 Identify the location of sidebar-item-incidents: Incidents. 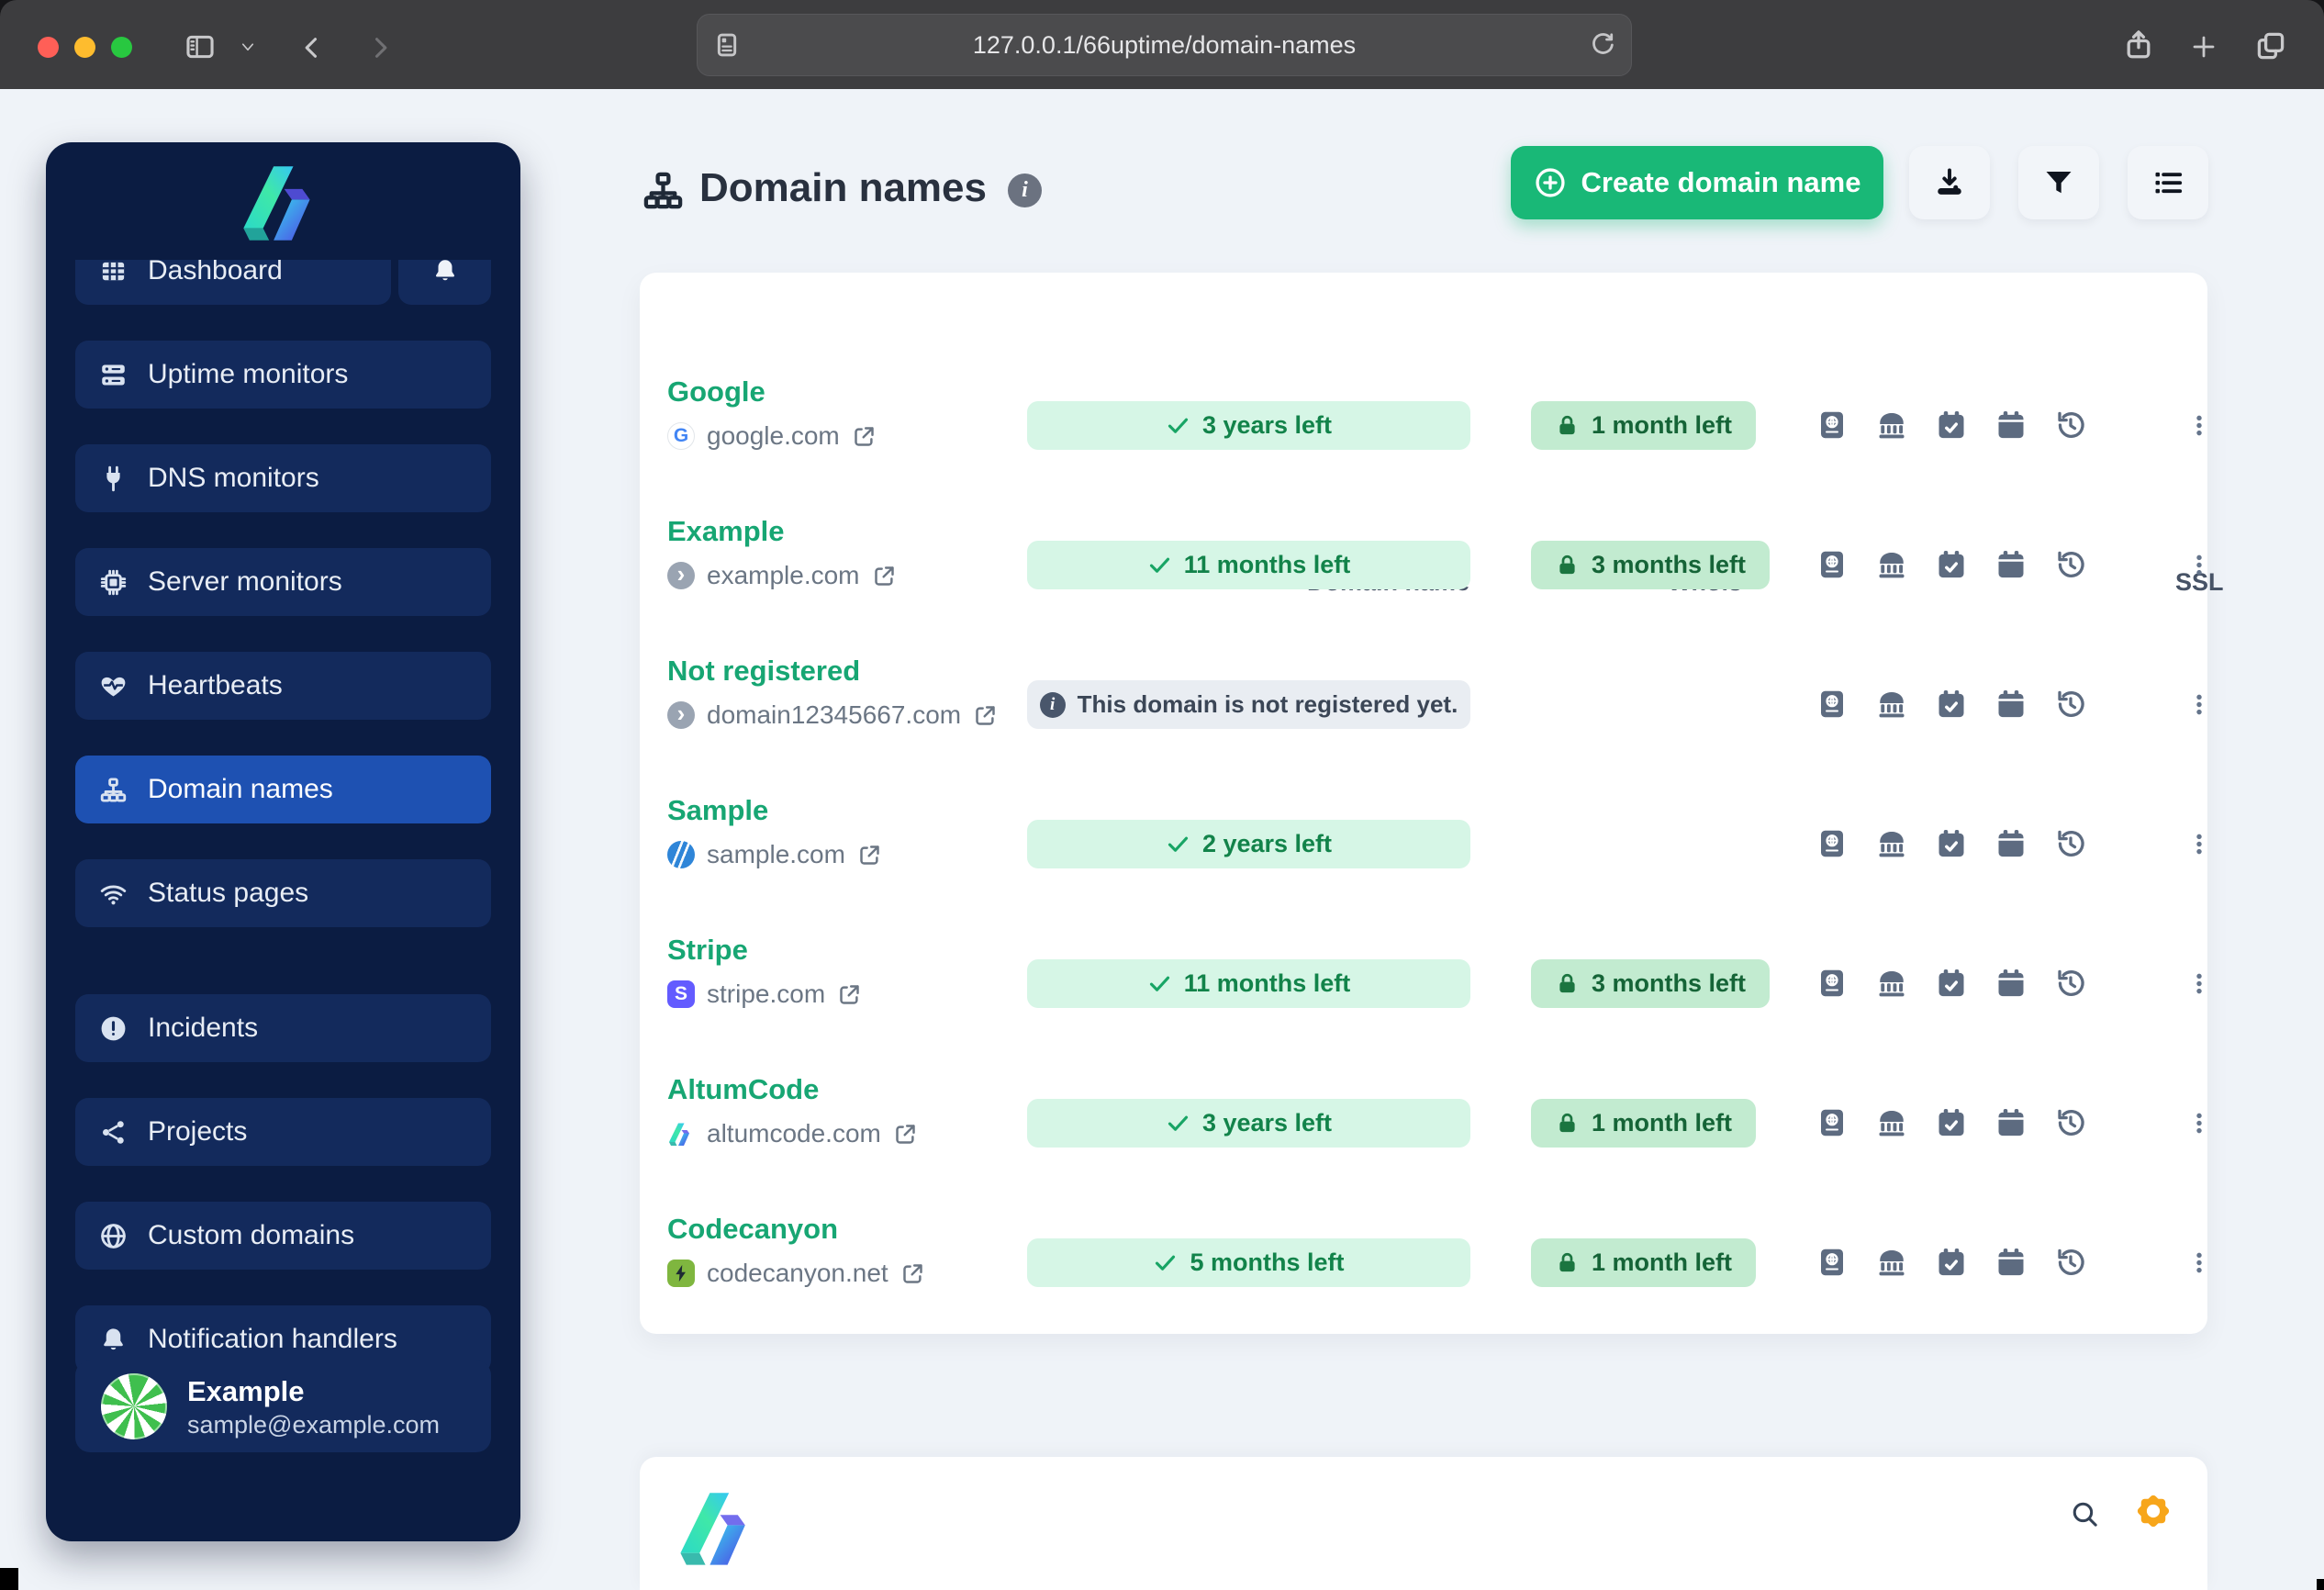
(283, 1028).